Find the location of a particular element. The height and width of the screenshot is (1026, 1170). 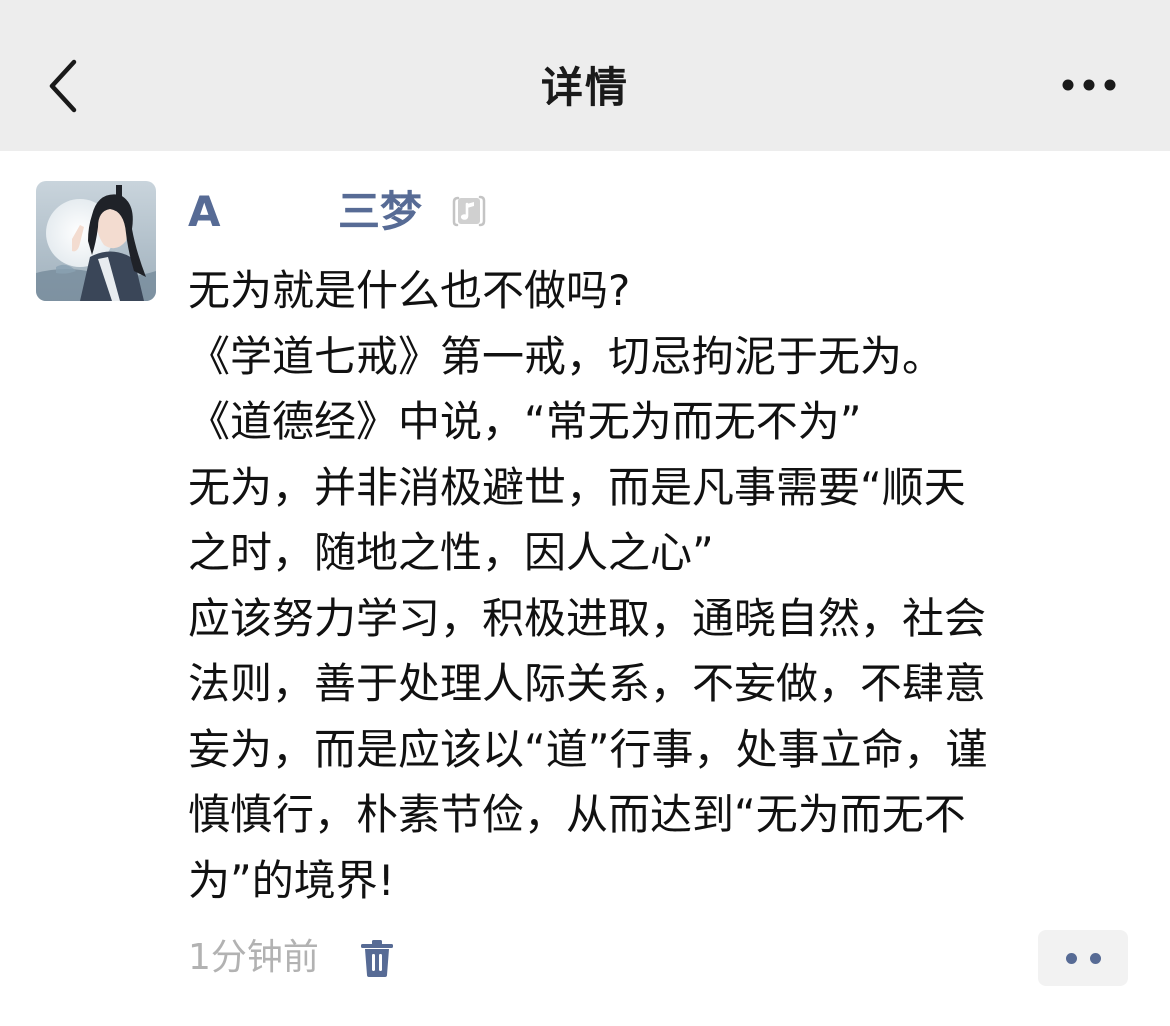

author-avatar is located at coordinates (96, 241).